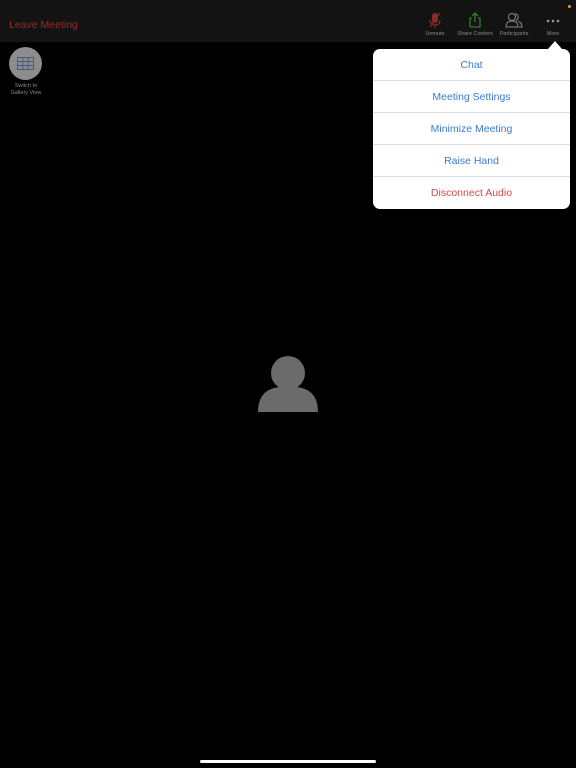  I want to click on menu-item-meeting-settings: Meeting Settings, so click(471, 97).